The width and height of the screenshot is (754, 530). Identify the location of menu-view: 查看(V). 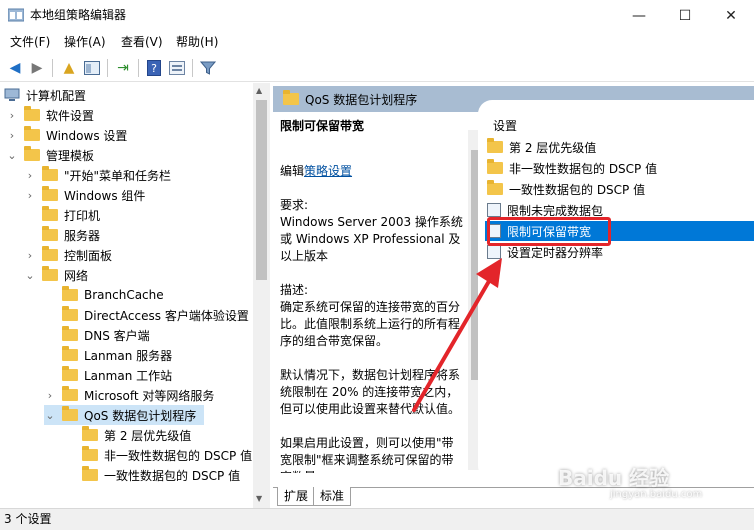
(142, 42).